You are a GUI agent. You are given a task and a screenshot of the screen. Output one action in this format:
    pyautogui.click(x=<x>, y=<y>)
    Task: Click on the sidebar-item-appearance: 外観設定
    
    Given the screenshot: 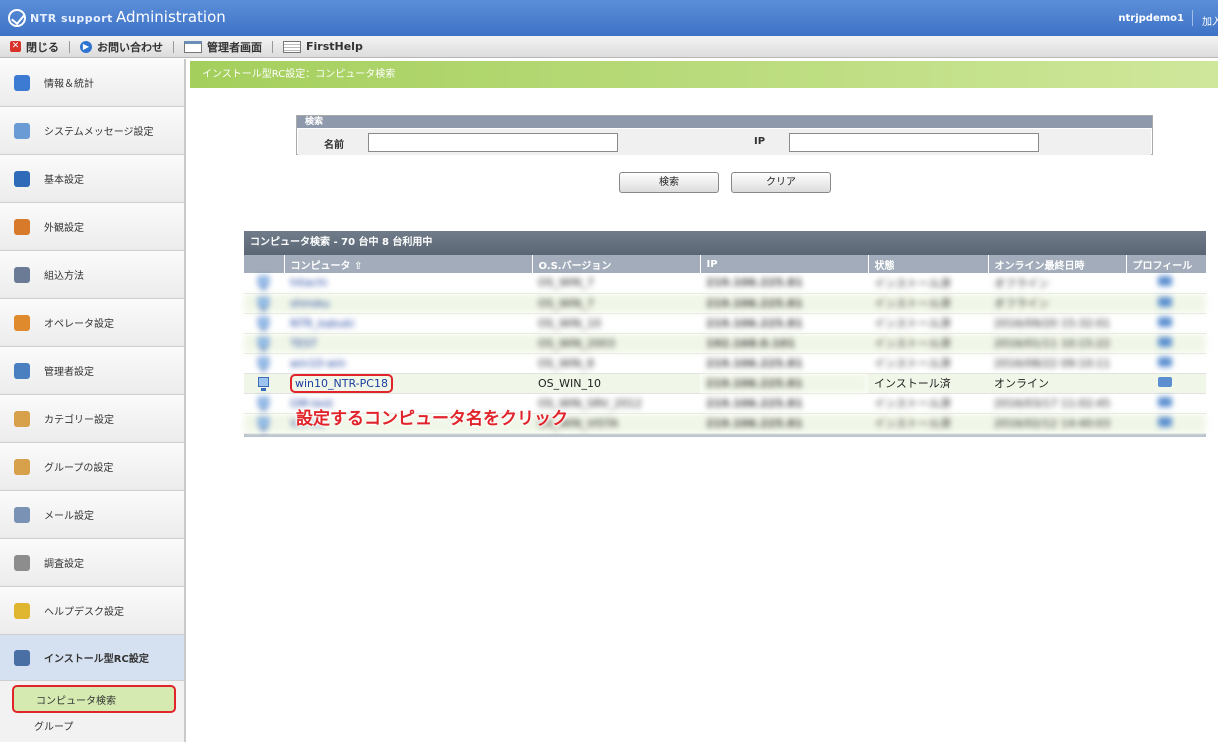 What is the action you would take?
    pyautogui.click(x=92, y=227)
    